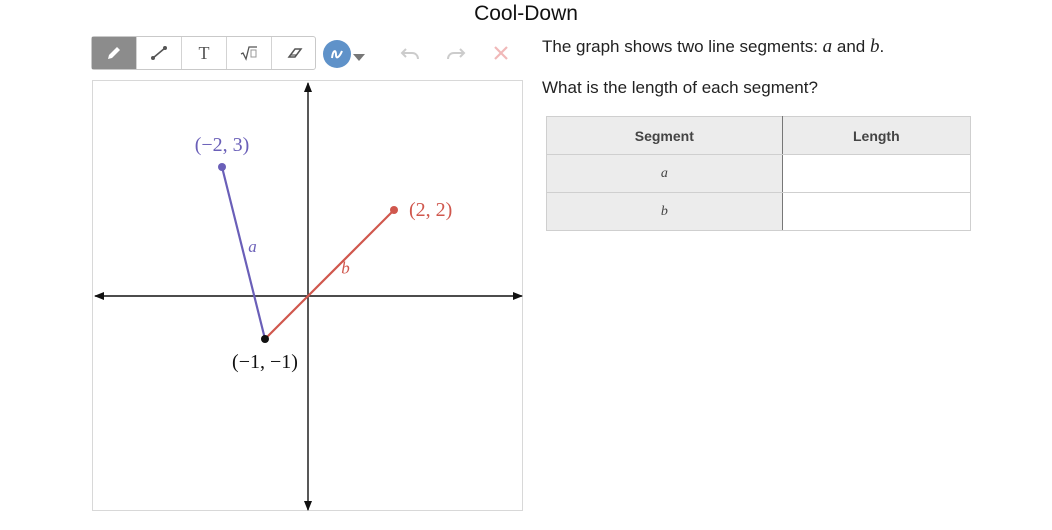  What do you see at coordinates (851, 46) in the screenshot?
I see `prompt-and: and` at bounding box center [851, 46].